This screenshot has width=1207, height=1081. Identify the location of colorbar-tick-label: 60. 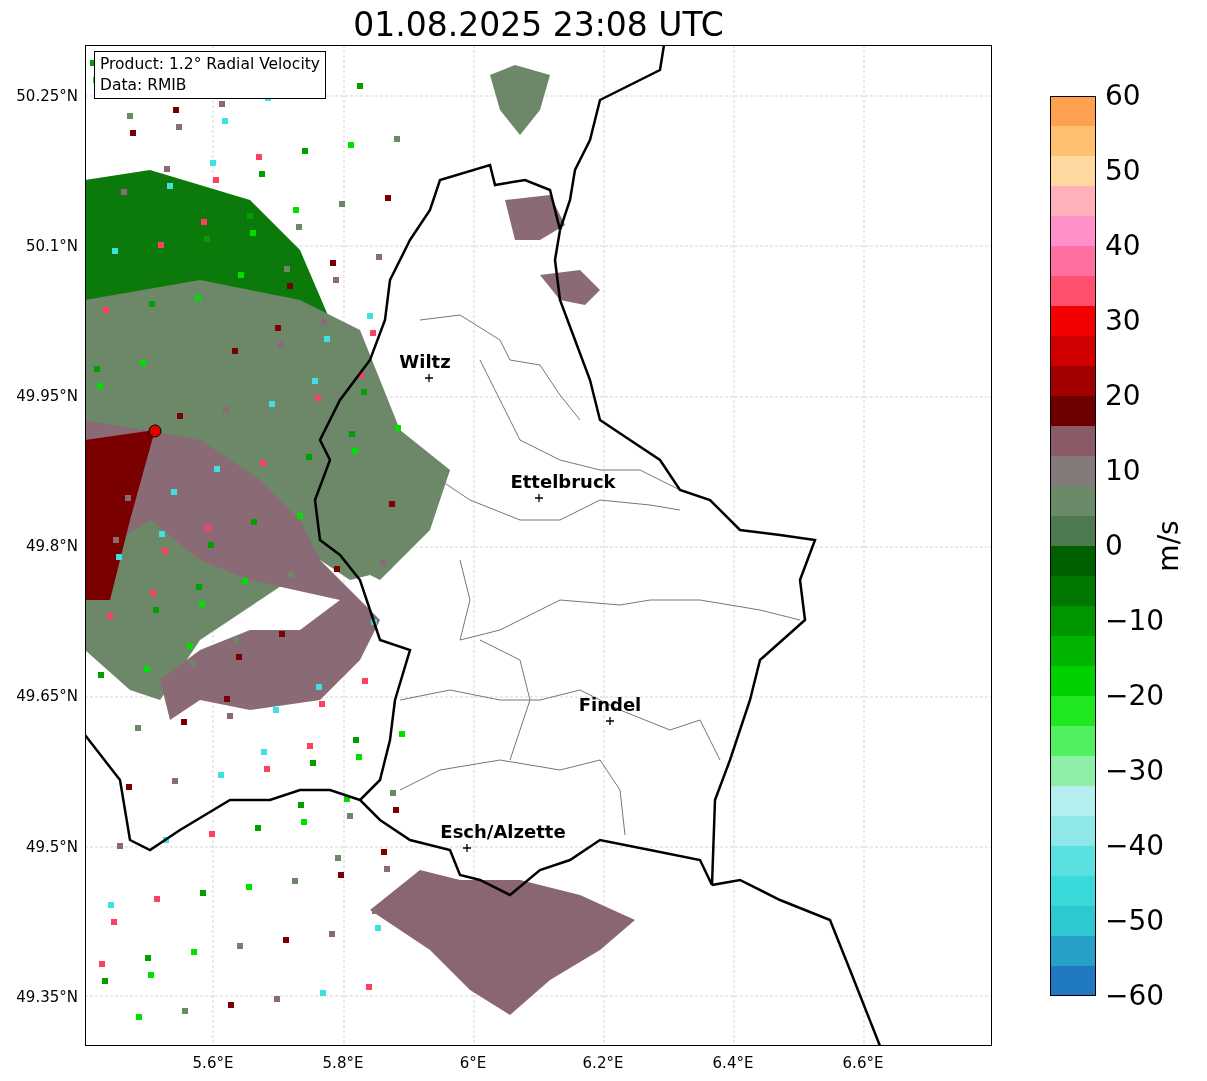
(1123, 96).